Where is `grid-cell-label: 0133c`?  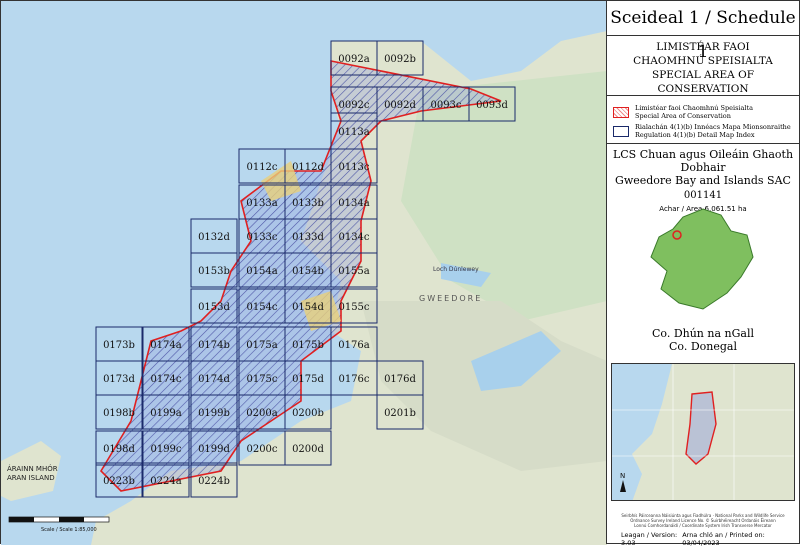
grid-cell-label: 0133c is located at coordinates (261, 237).